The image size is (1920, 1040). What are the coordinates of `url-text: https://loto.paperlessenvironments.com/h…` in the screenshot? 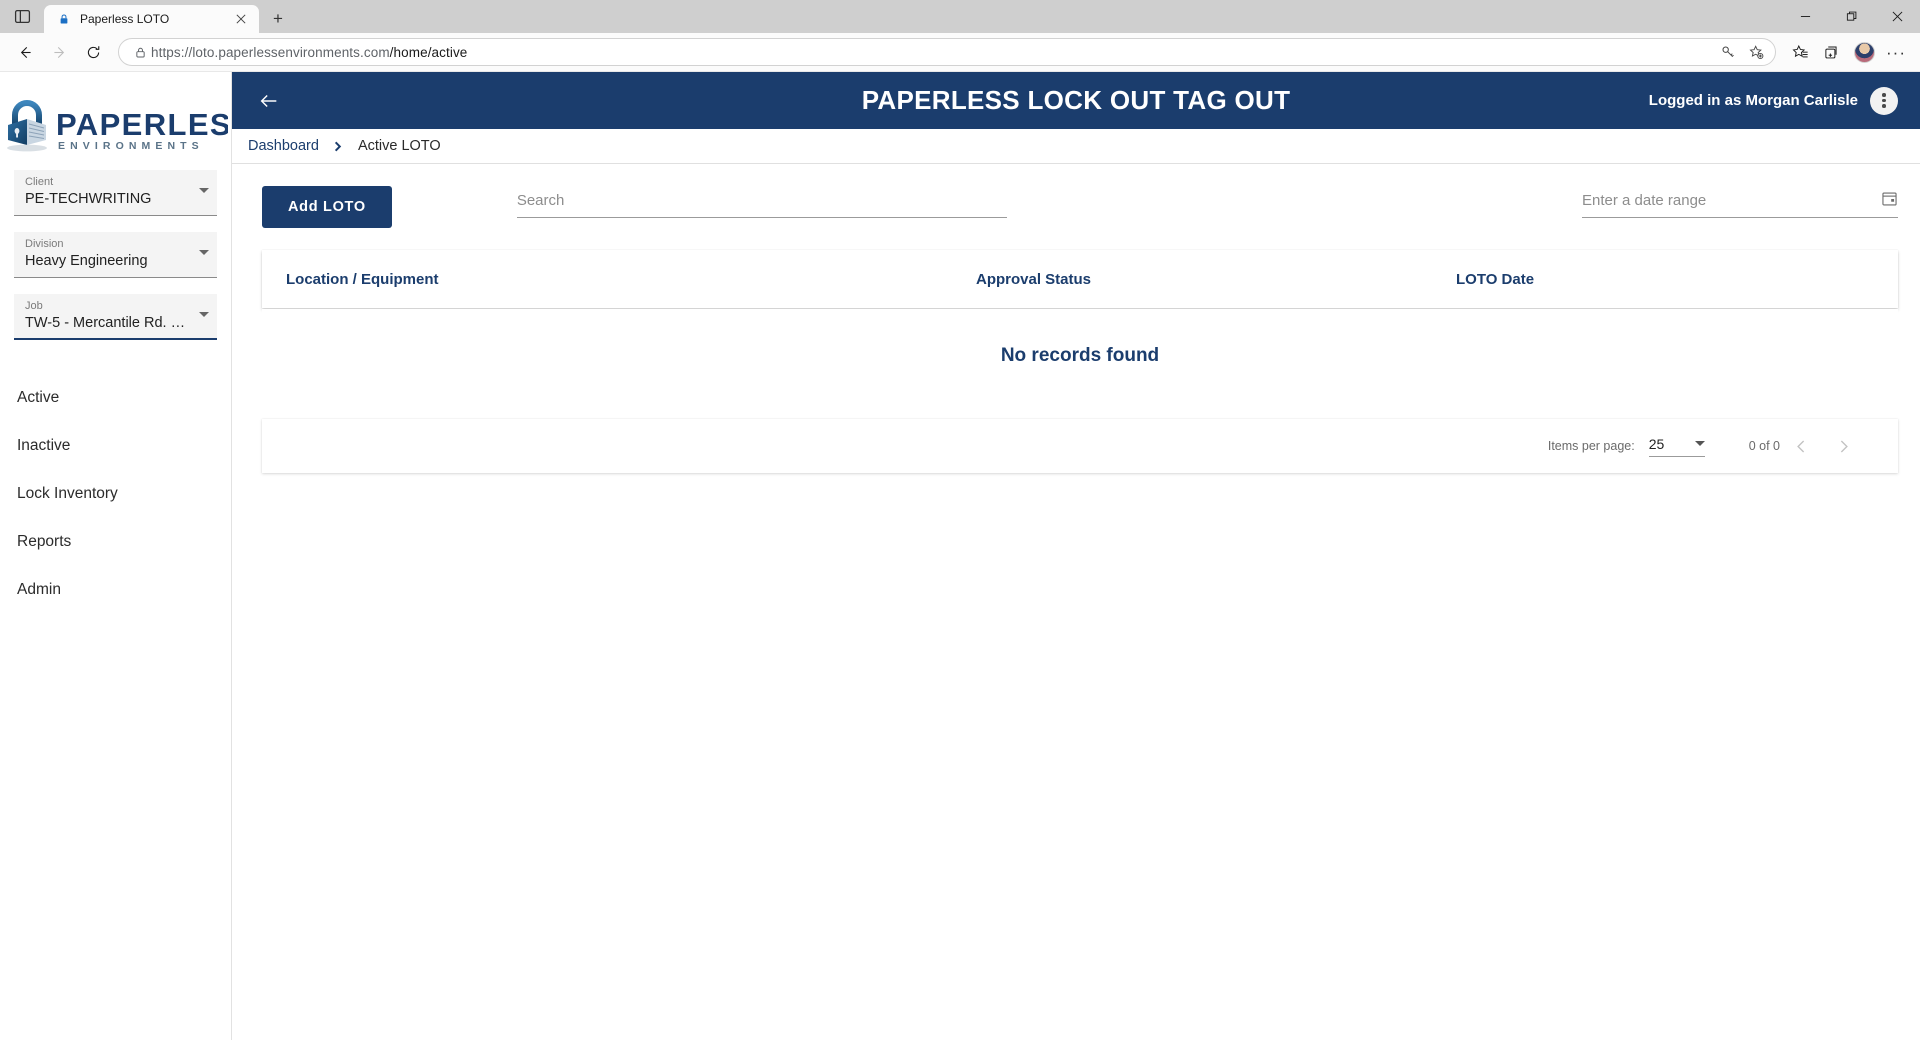 It's located at (933, 52).